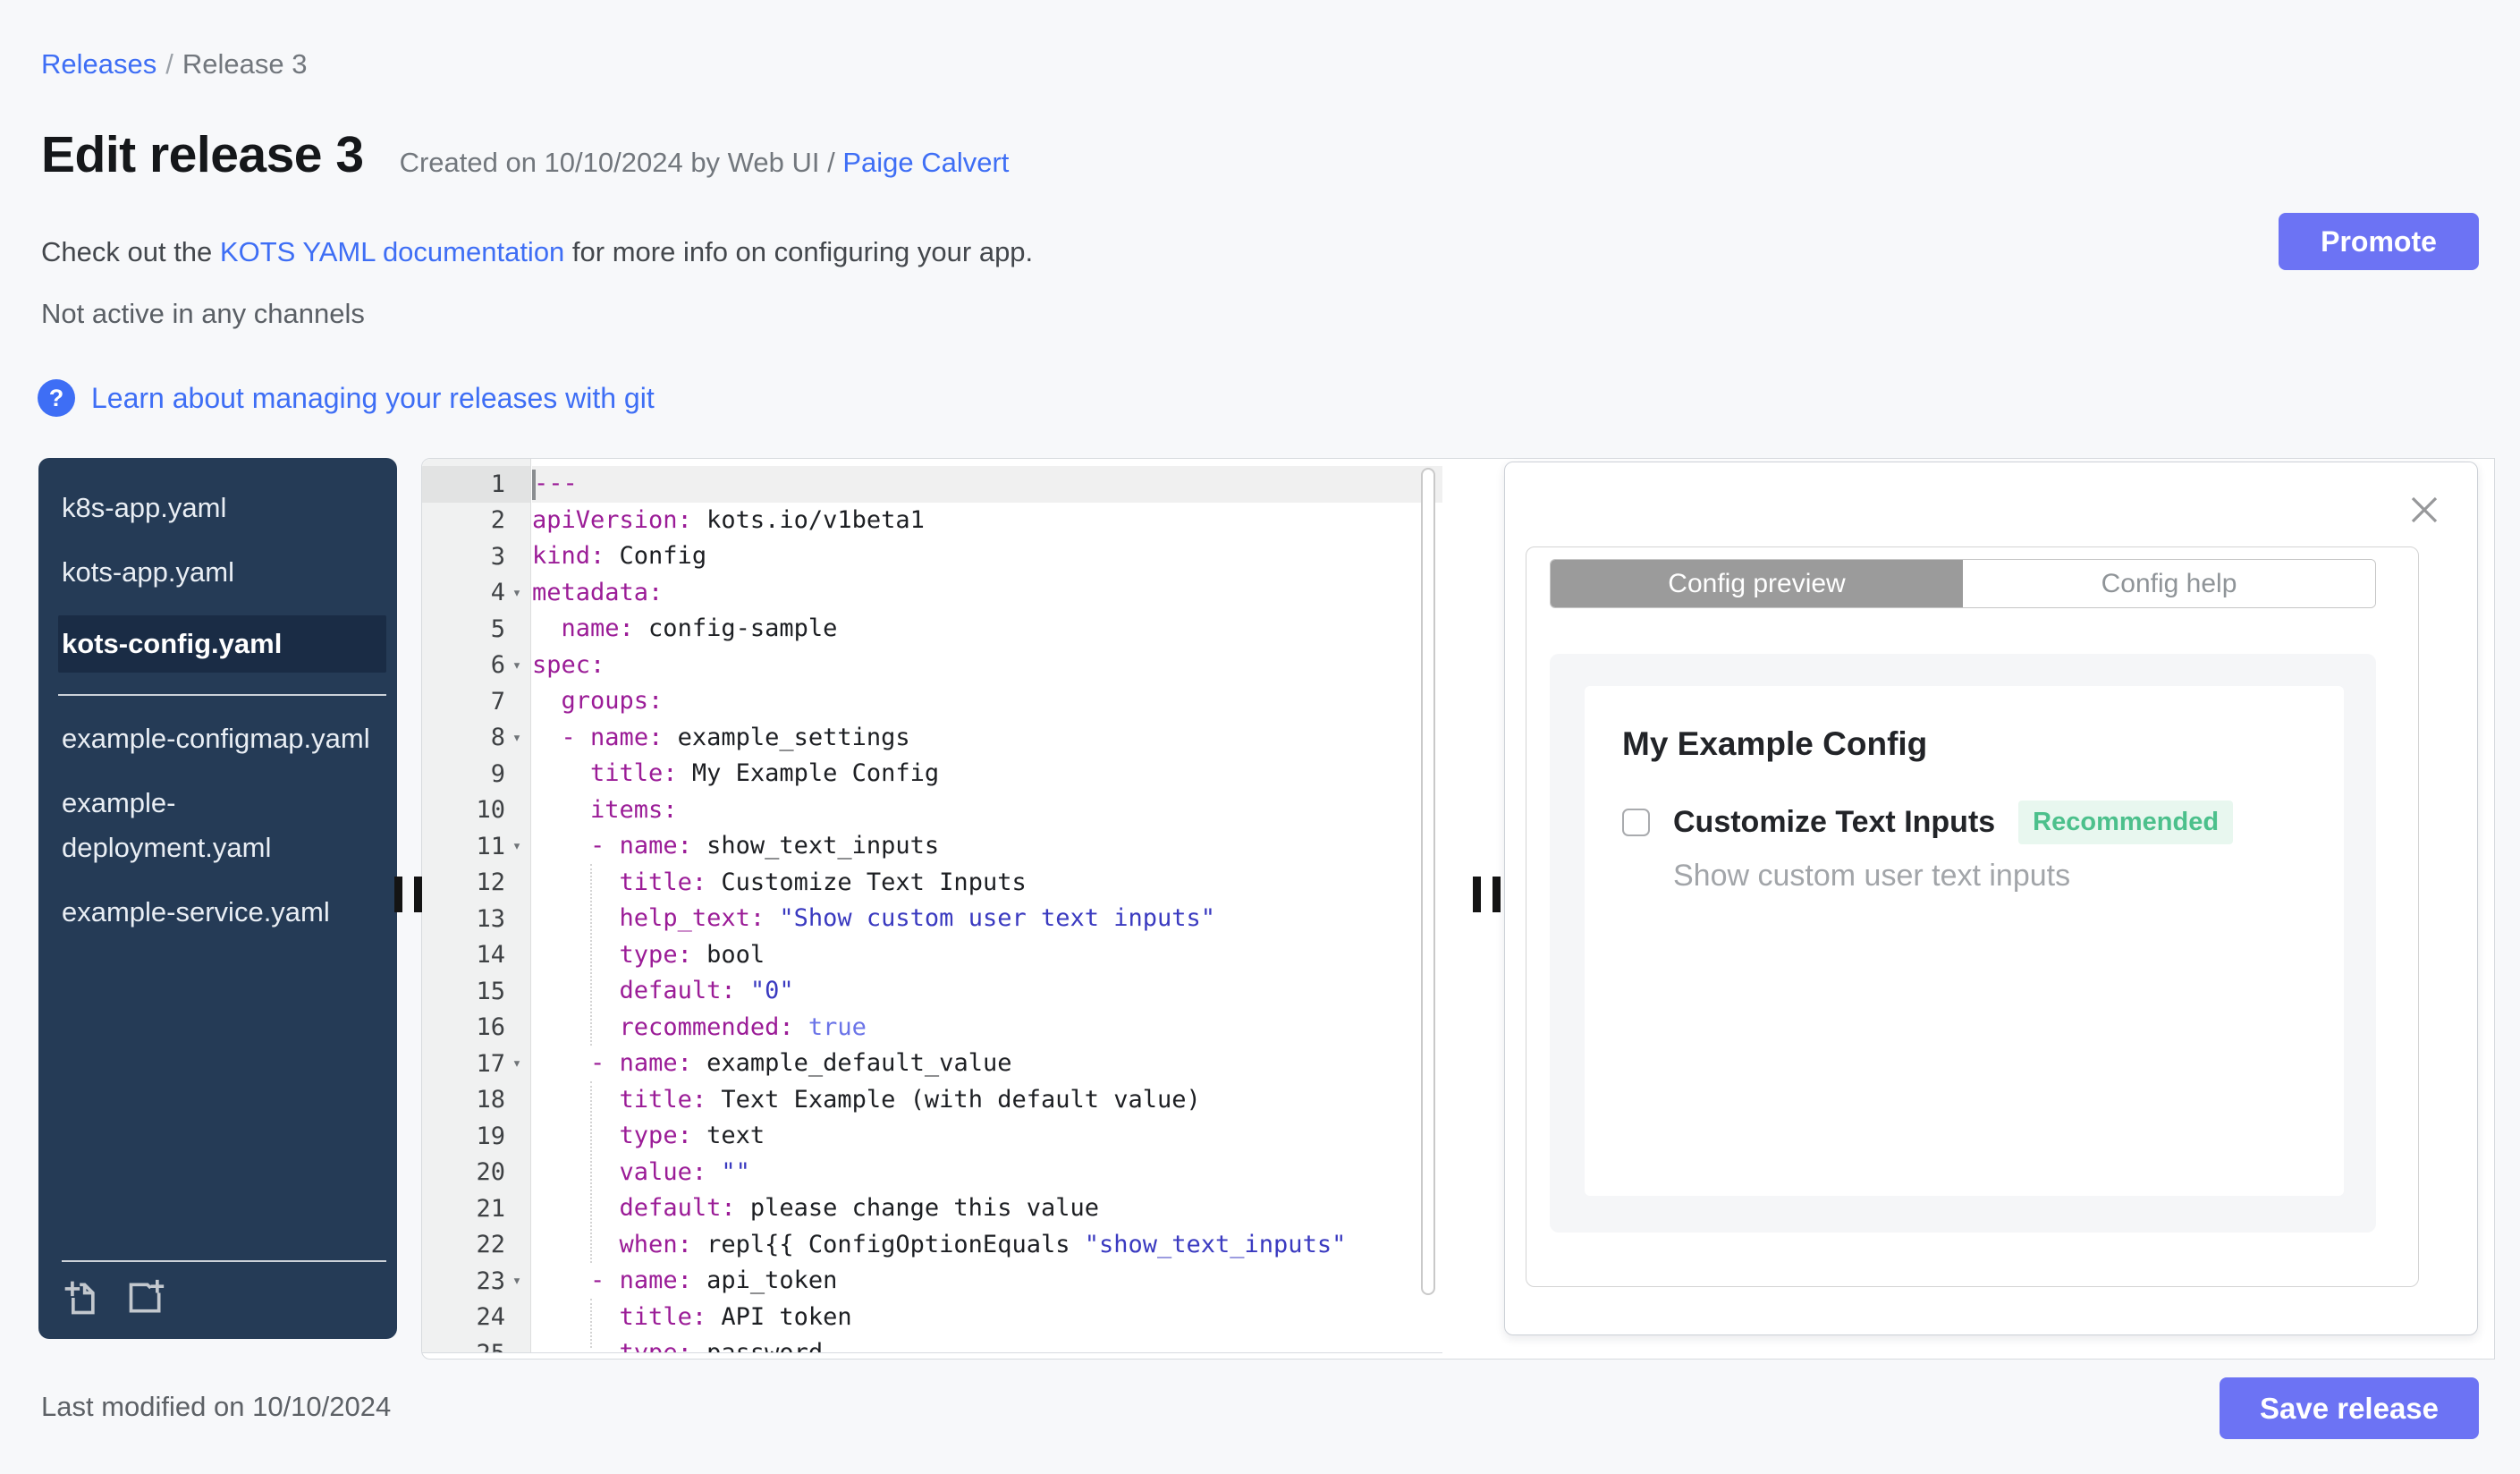 The image size is (2520, 1474). What do you see at coordinates (917, 1208) in the screenshot?
I see `code-token: please change this value` at bounding box center [917, 1208].